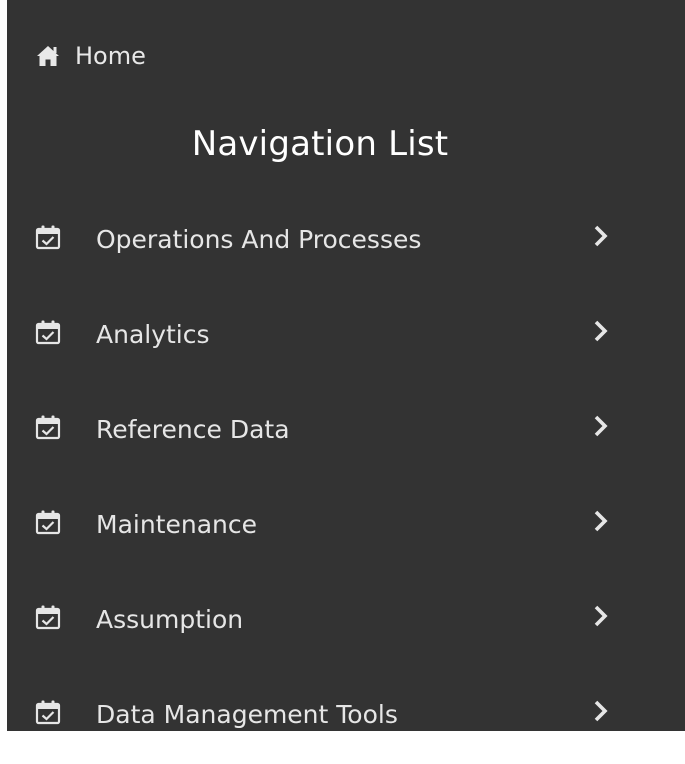 This screenshot has width=685, height=764. I want to click on nav-item-label: Maintenance, so click(176, 524).